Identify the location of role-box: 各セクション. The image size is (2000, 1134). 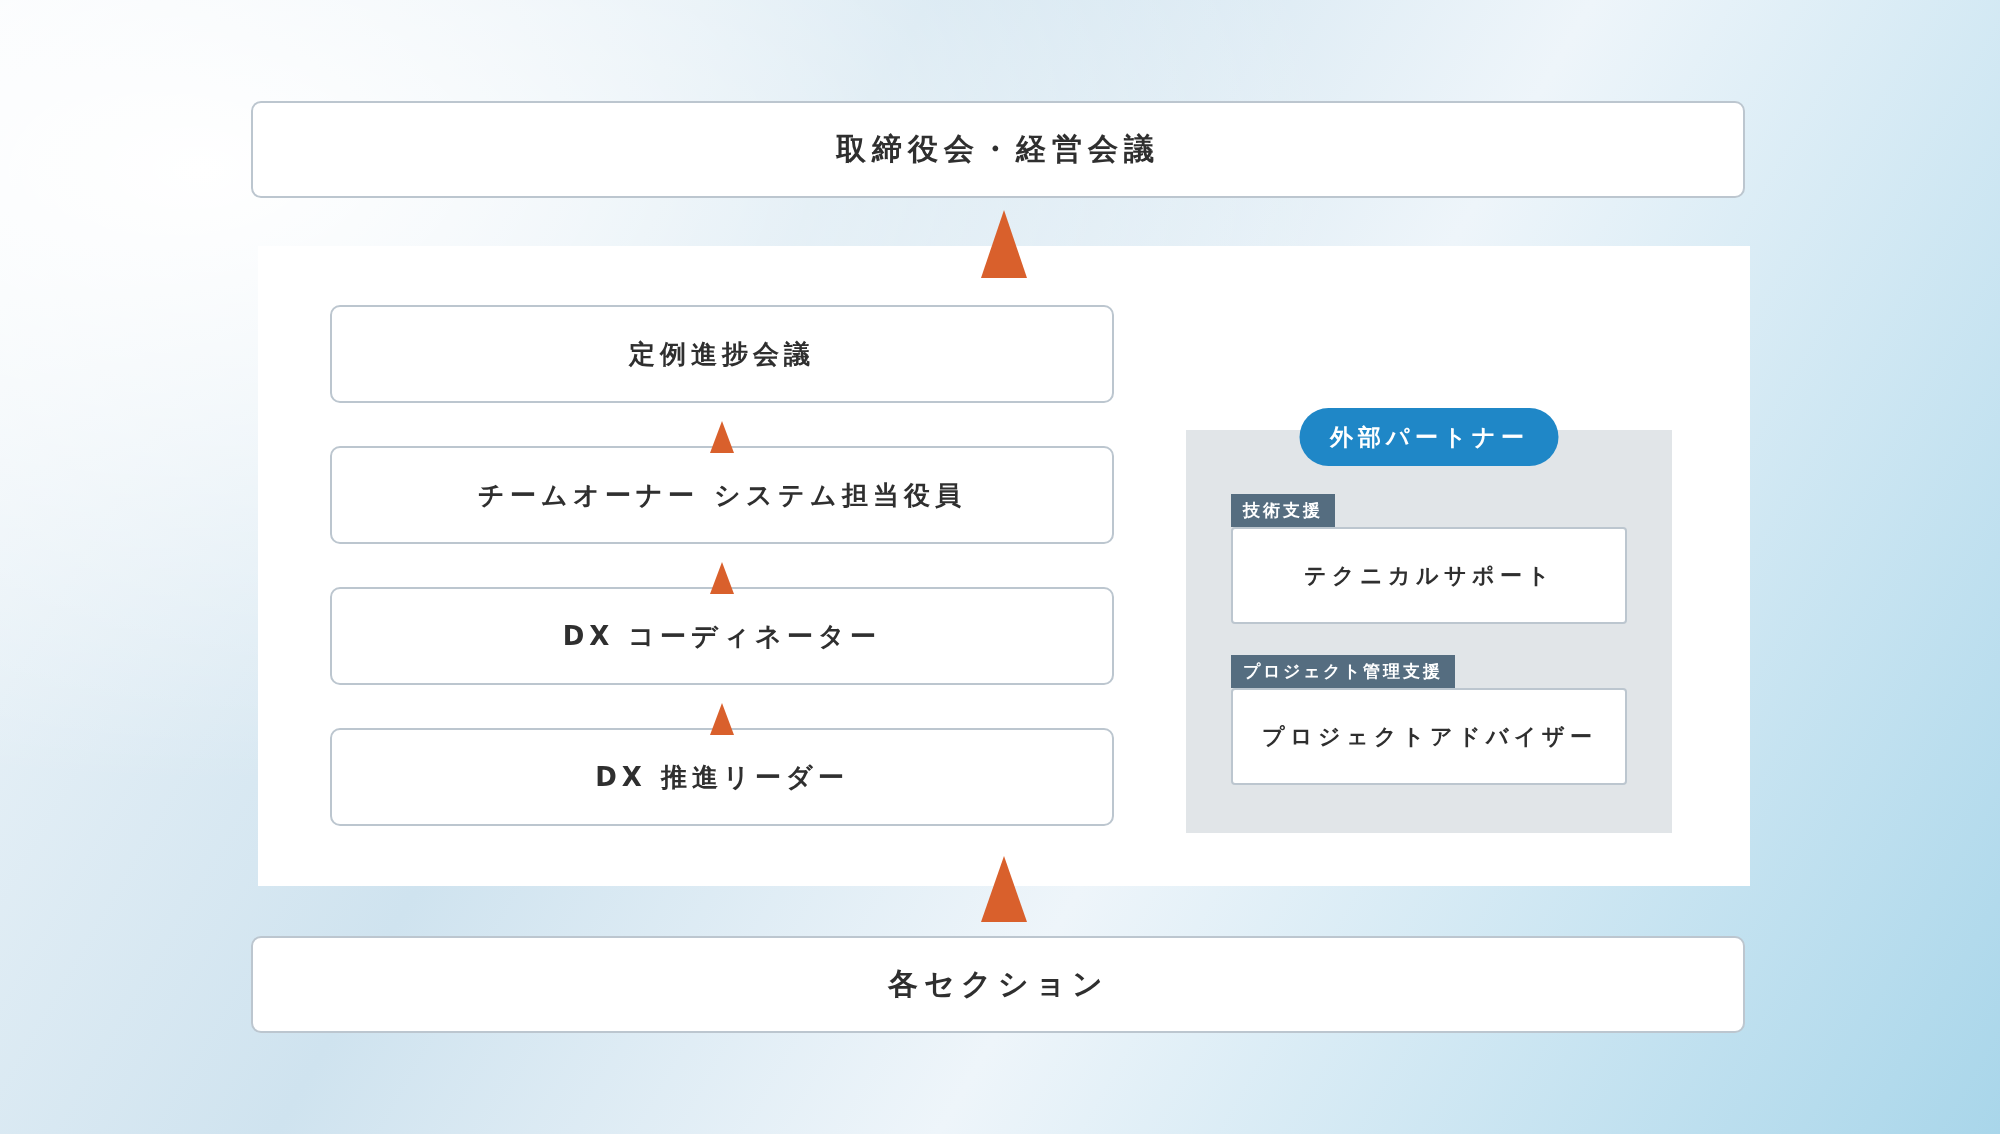
(998, 984).